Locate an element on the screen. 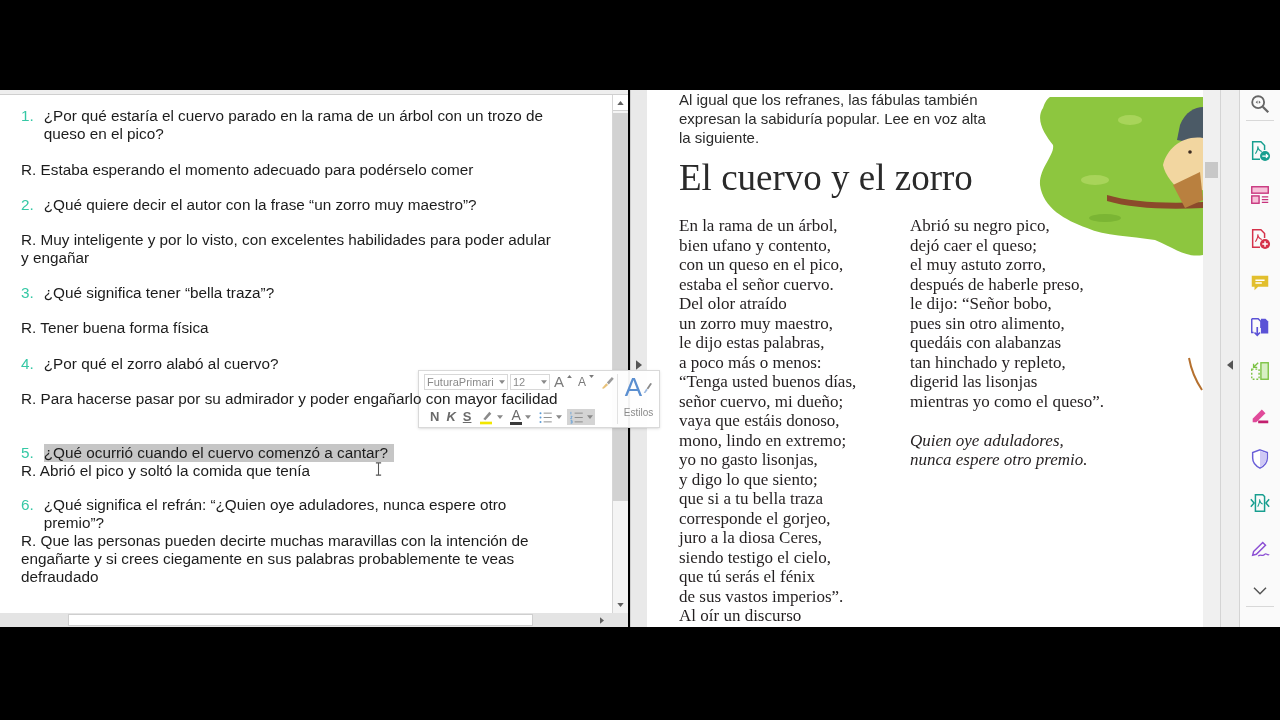 This screenshot has height=720, width=1280. poem-line: Al oír un discurso is located at coordinates (740, 616).